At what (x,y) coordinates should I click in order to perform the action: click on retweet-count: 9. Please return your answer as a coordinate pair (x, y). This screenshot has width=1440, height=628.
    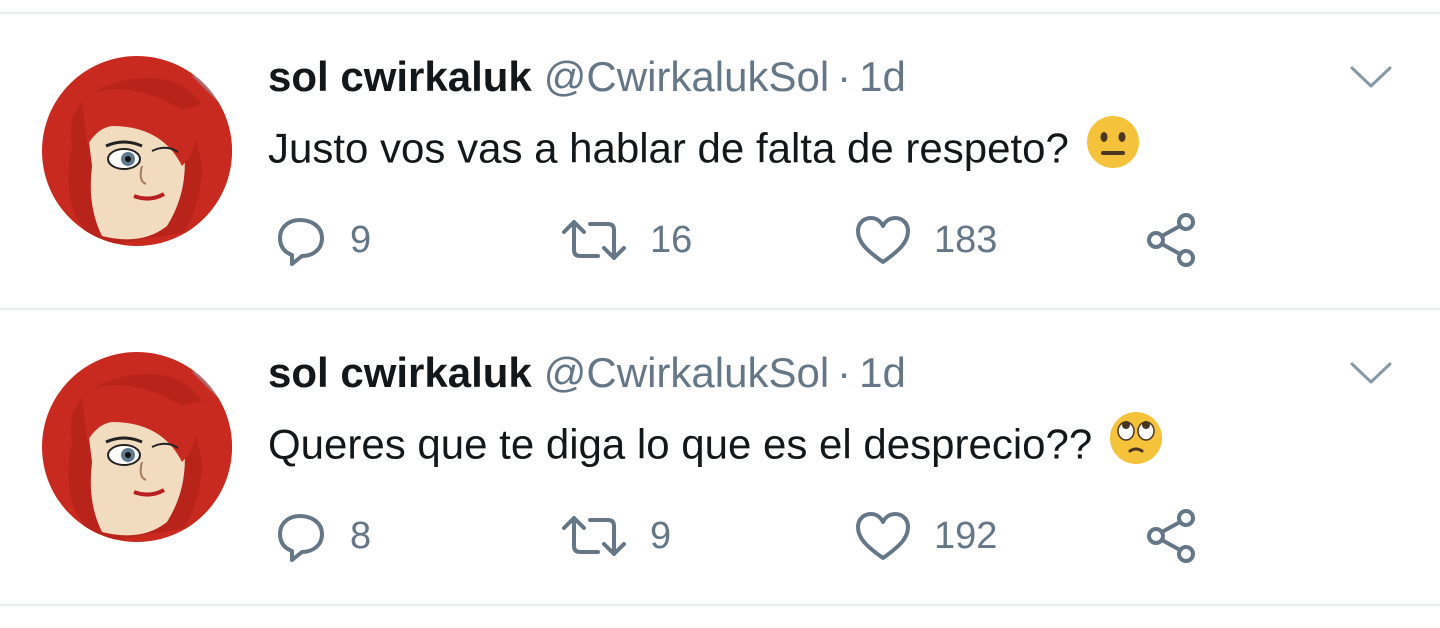
    Looking at the image, I should click on (661, 535).